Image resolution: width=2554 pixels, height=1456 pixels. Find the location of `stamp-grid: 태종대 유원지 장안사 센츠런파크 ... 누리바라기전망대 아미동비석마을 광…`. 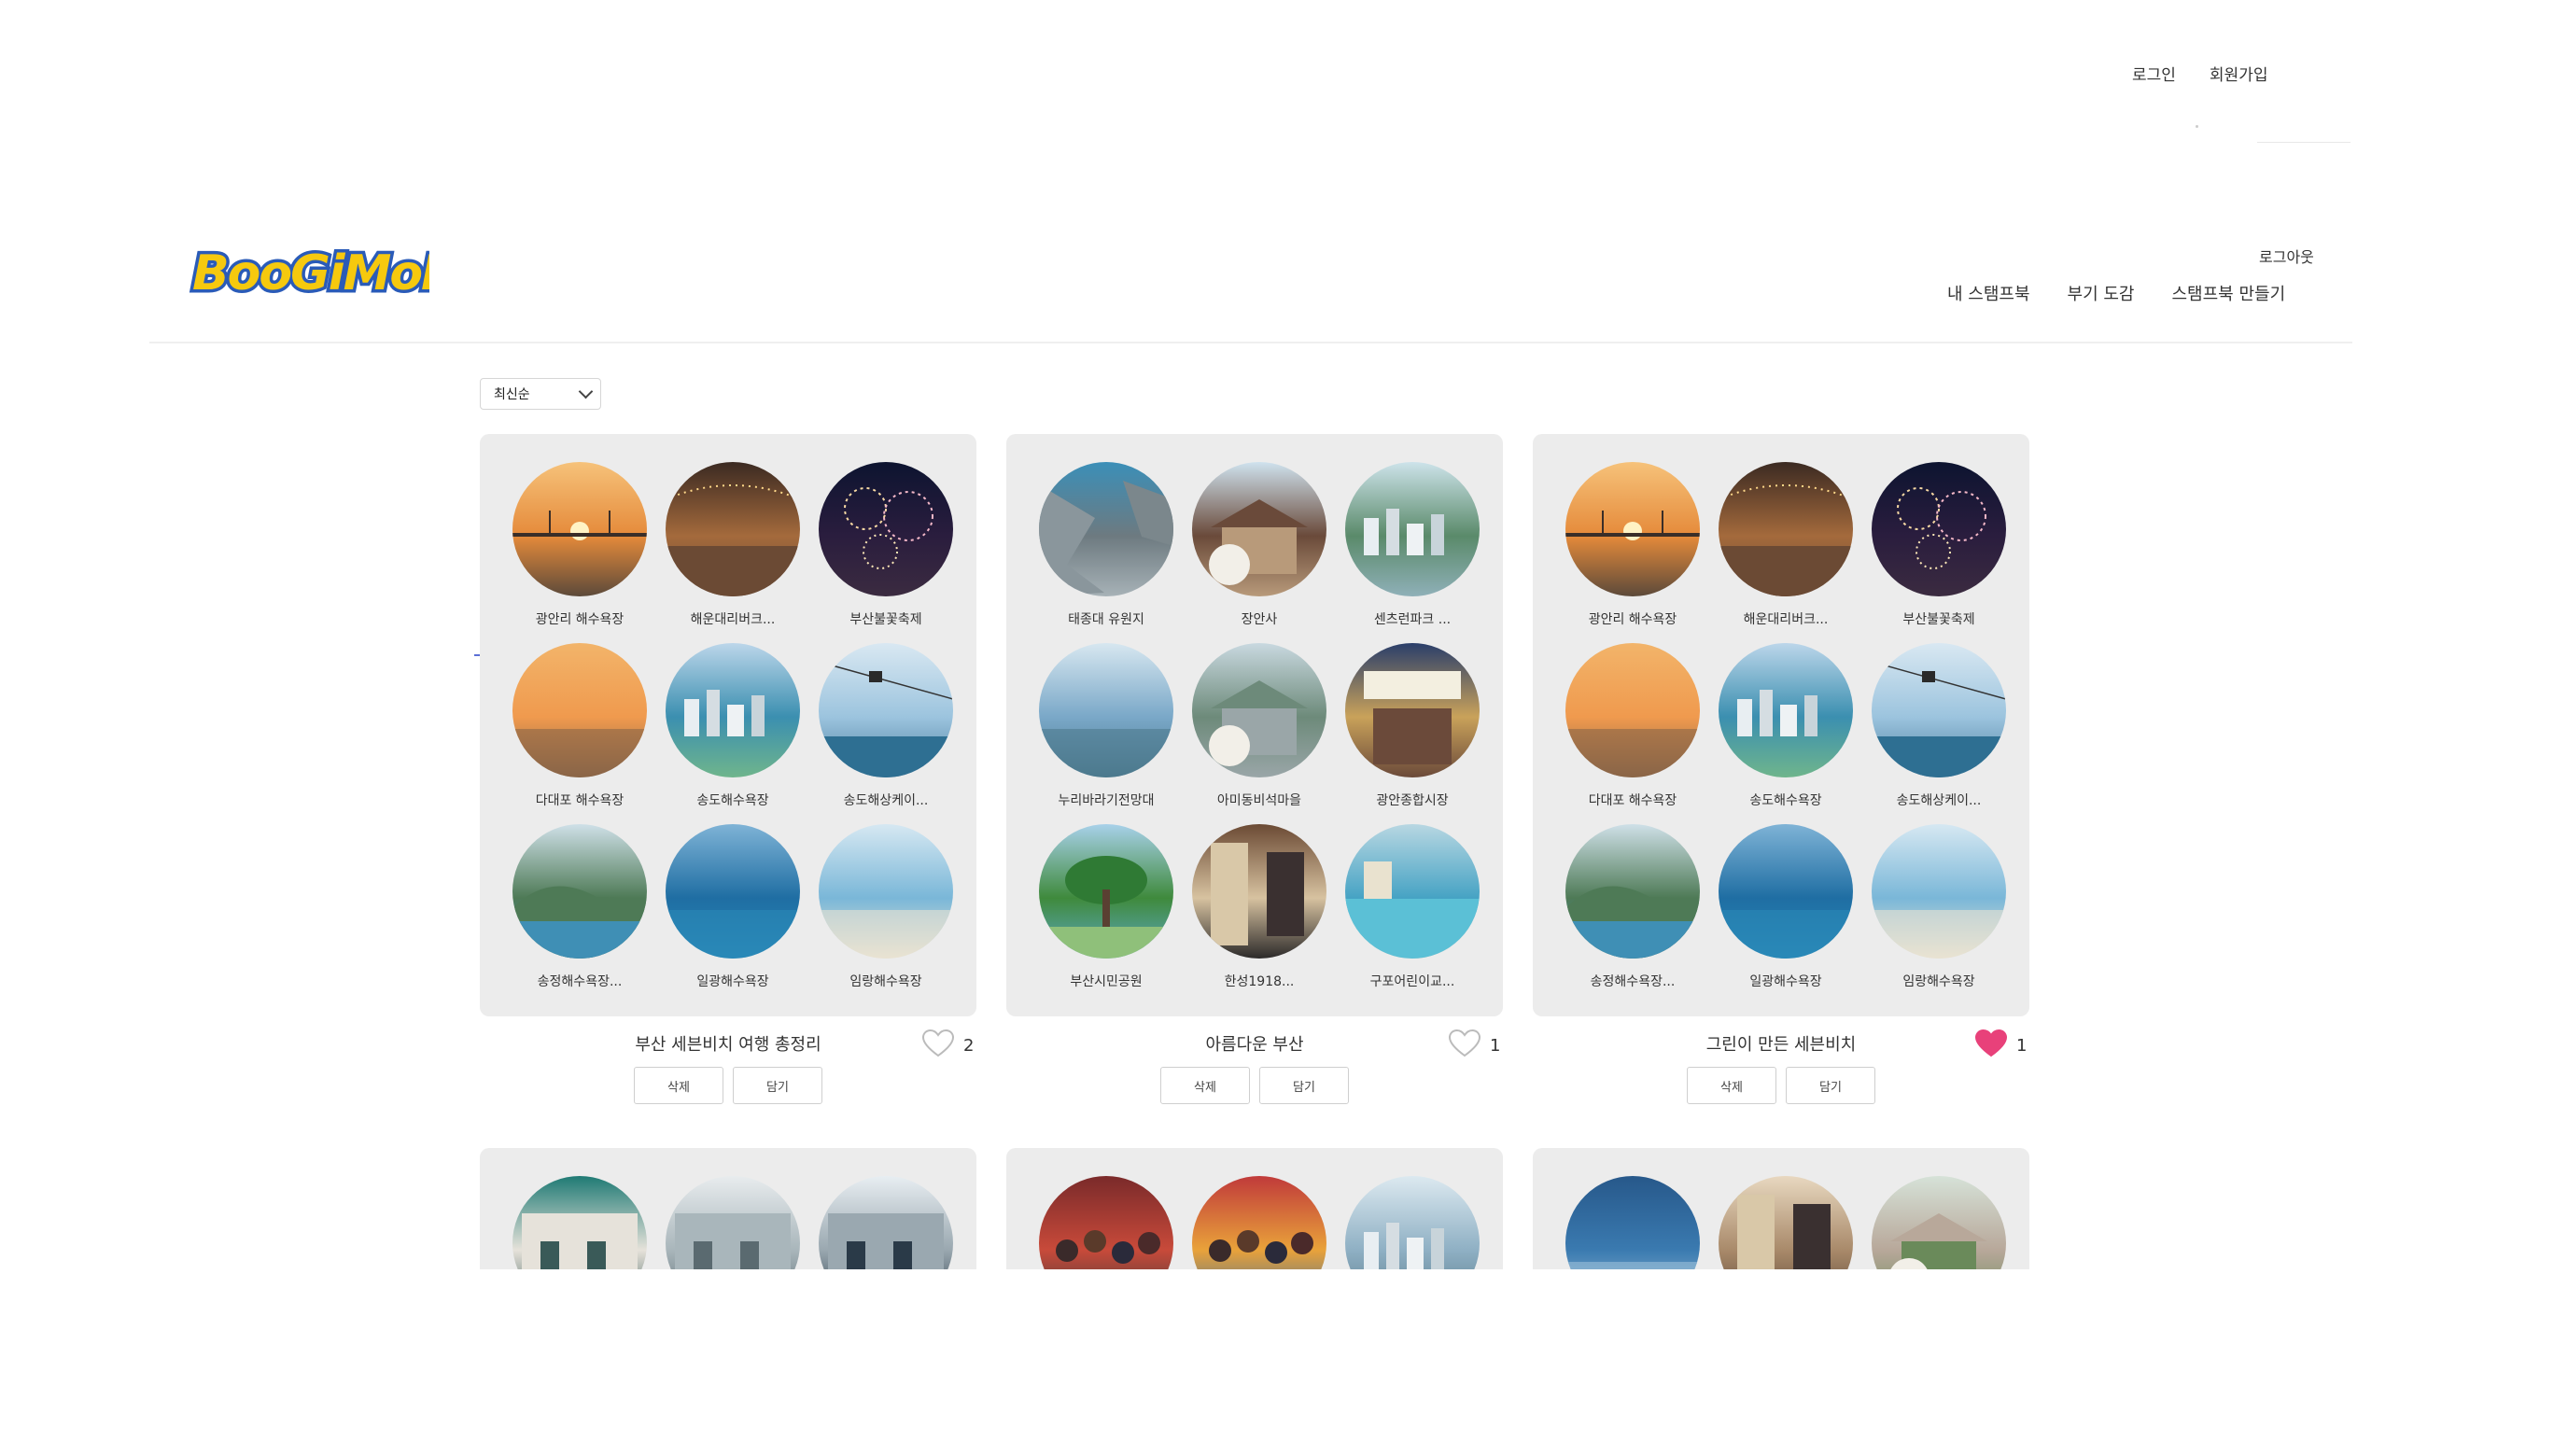

stamp-grid: 태종대 유원지 장안사 센츠런파크 ... 누리바라기전망대 아미동비석마을 광… is located at coordinates (1254, 719).